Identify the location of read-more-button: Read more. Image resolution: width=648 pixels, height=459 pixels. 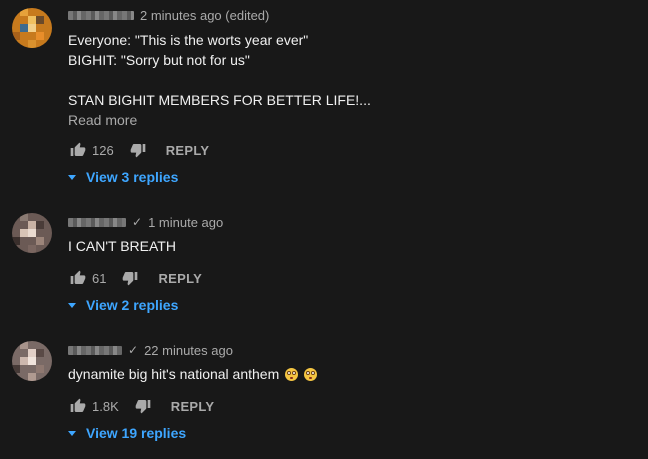
(102, 120).